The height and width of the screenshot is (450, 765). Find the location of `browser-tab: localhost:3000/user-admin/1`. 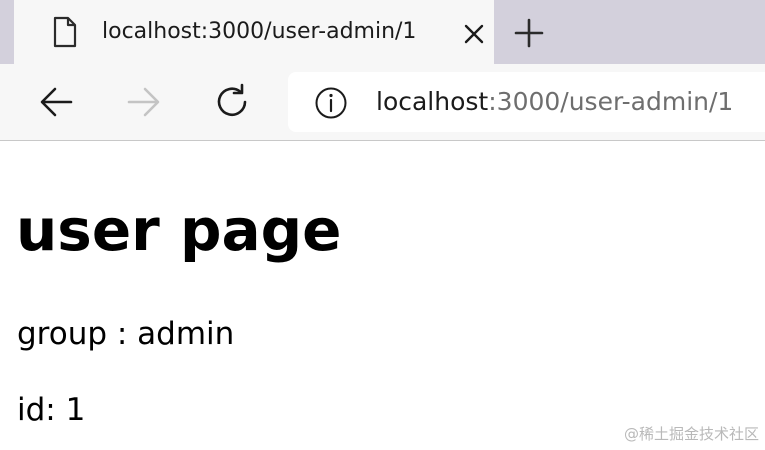

browser-tab: localhost:3000/user-admin/1 is located at coordinates (254, 32).